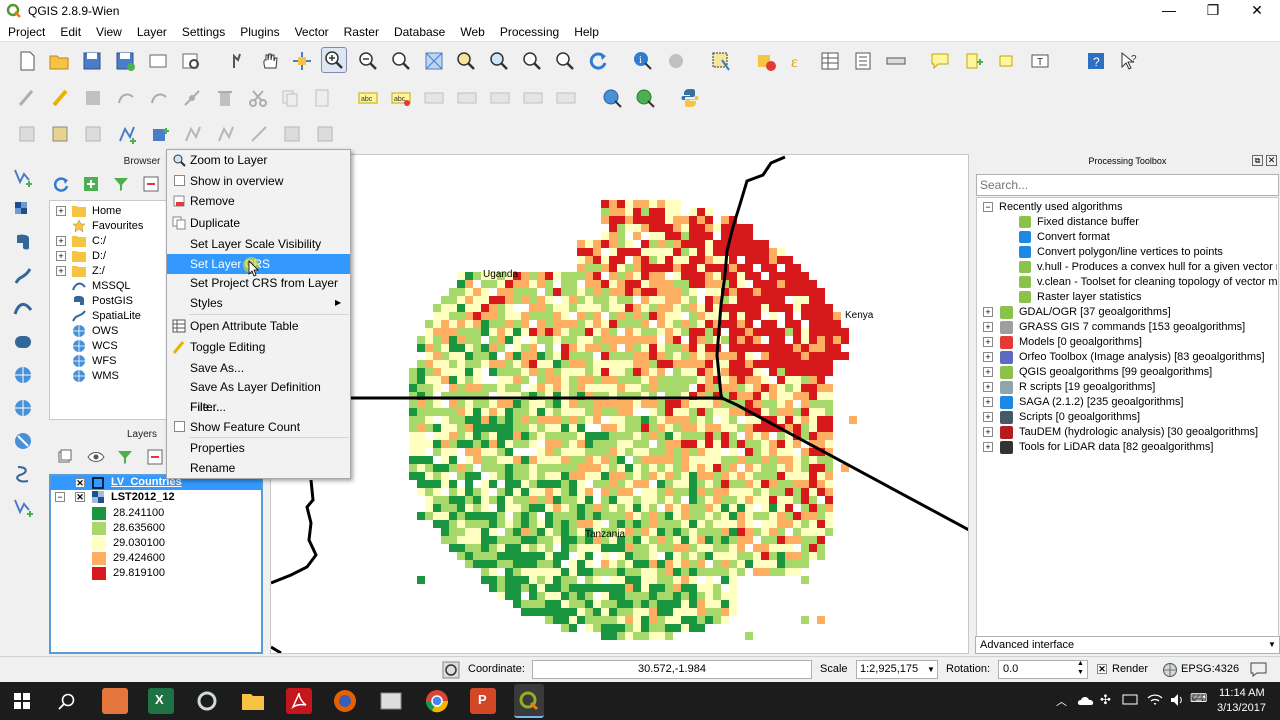 The height and width of the screenshot is (720, 1280). Describe the element at coordinates (483, 701) in the screenshot. I see `powerpoint-icon: P` at that location.